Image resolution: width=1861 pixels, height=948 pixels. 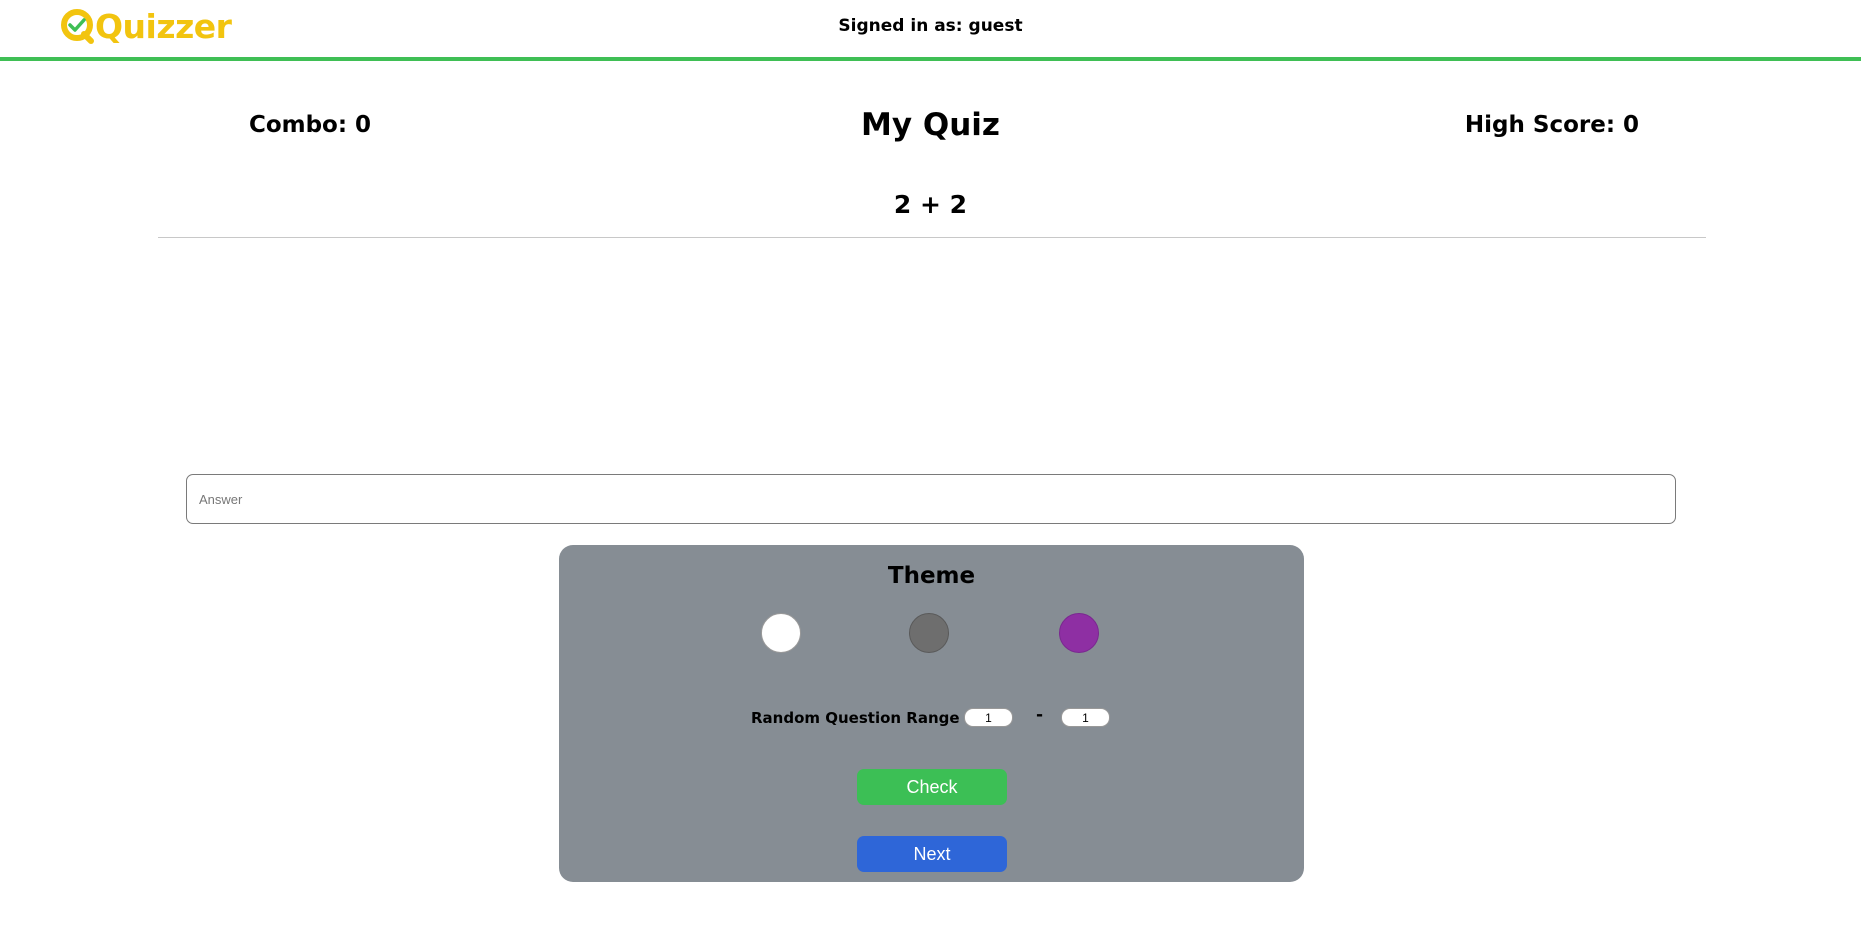 I want to click on random-range-label: Random Question Range, so click(x=855, y=718).